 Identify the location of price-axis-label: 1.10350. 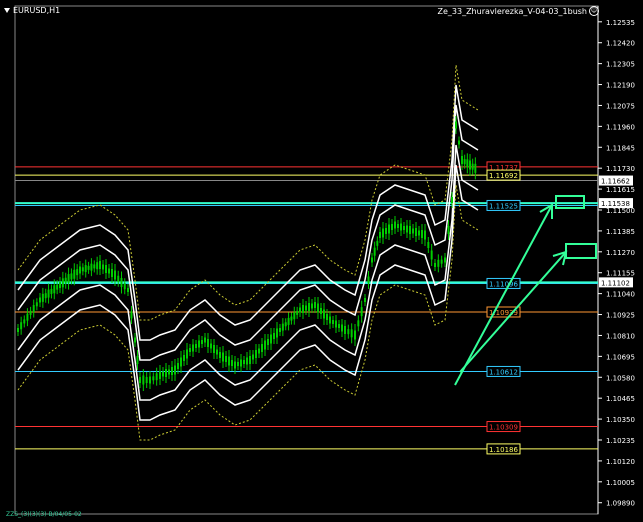
(620, 420).